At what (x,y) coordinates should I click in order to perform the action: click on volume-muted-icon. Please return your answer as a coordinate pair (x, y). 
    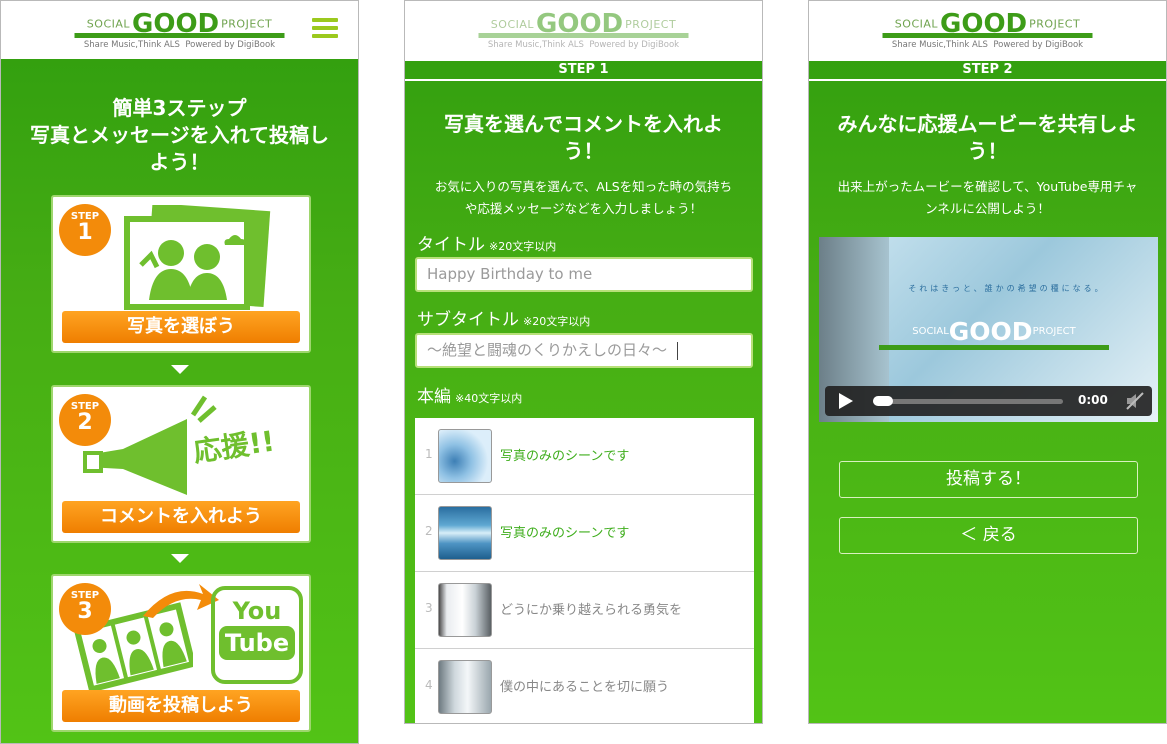
    Looking at the image, I should click on (1135, 401).